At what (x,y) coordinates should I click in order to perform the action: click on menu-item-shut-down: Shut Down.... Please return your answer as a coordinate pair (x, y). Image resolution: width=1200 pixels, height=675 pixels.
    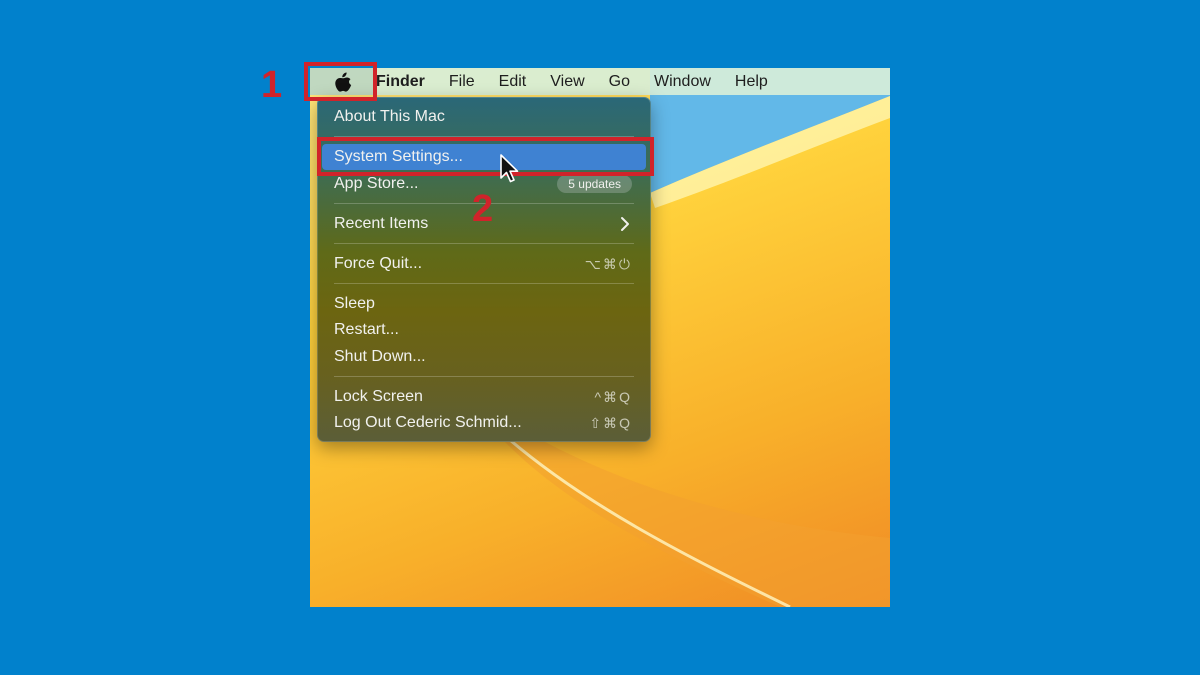
    Looking at the image, I should click on (484, 357).